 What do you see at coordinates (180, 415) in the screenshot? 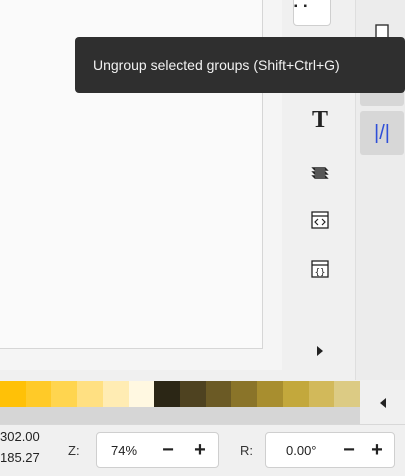
I see `palette-scrollbar` at bounding box center [180, 415].